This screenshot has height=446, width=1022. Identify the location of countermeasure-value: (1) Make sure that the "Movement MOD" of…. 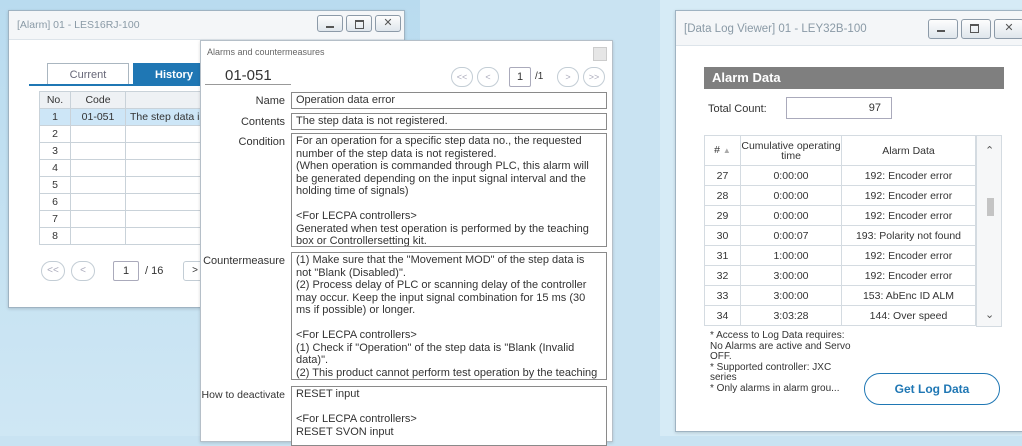
(449, 316).